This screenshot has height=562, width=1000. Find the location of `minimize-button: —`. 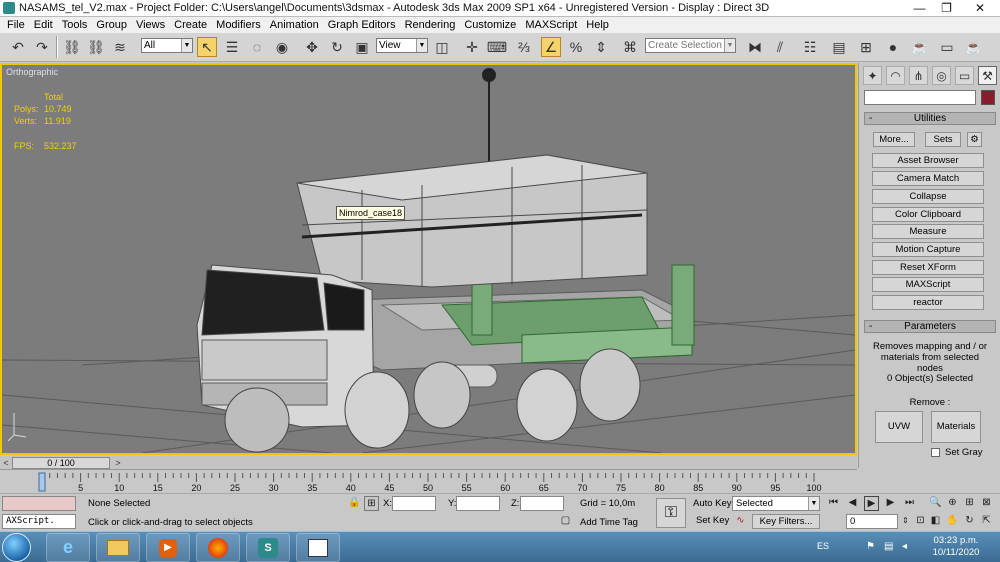

minimize-button: — is located at coordinates (919, 8).